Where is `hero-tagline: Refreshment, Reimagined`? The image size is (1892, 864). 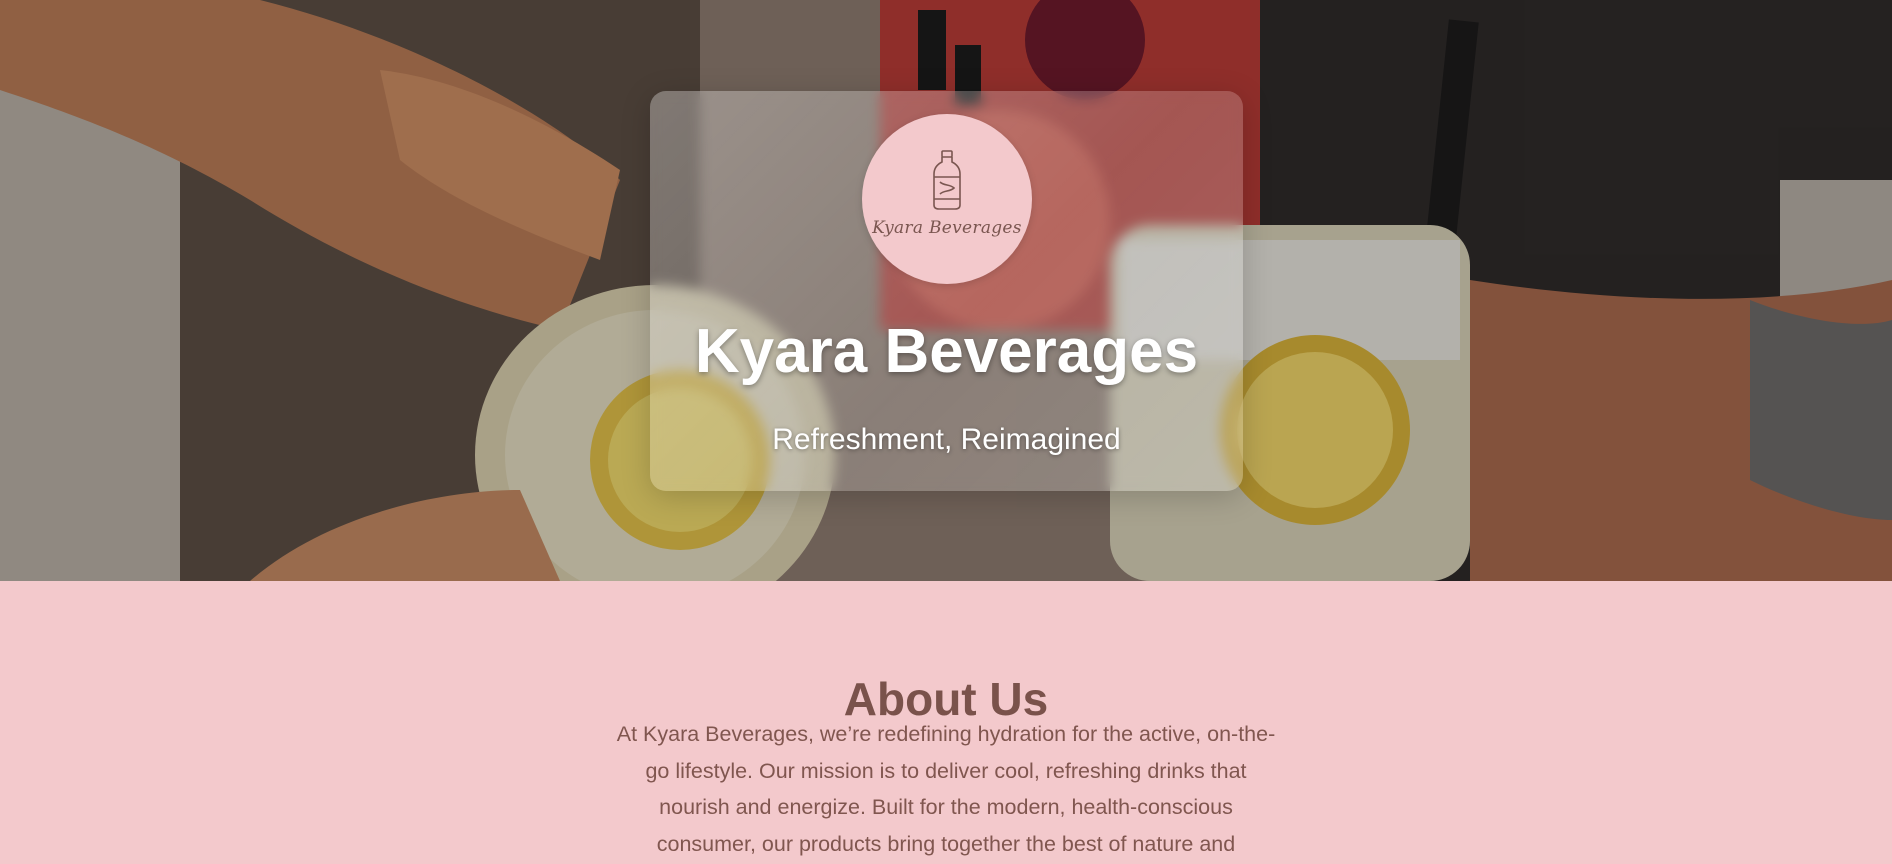 hero-tagline: Refreshment, Reimagined is located at coordinates (946, 439).